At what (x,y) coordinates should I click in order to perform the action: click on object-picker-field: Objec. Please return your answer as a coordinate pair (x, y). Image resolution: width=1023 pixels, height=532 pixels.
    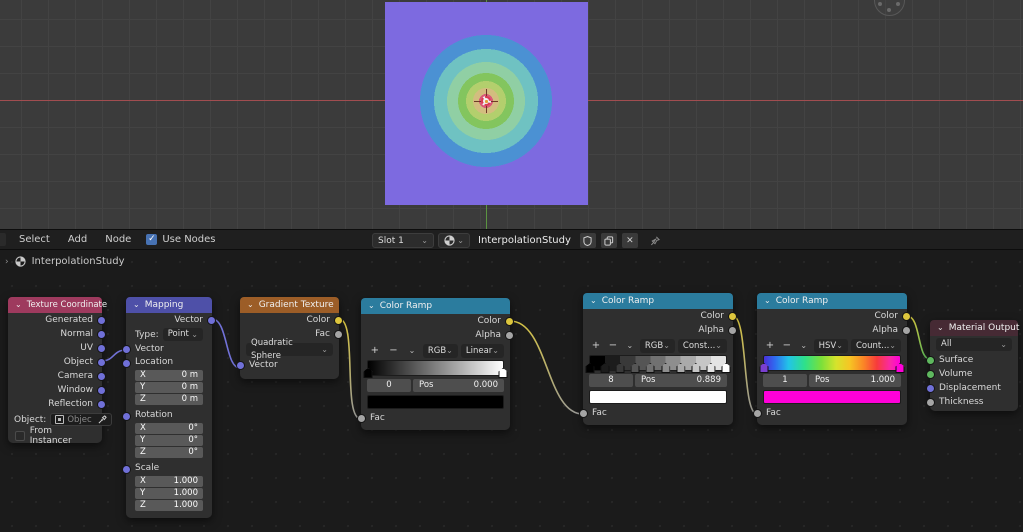
    Looking at the image, I should click on (81, 419).